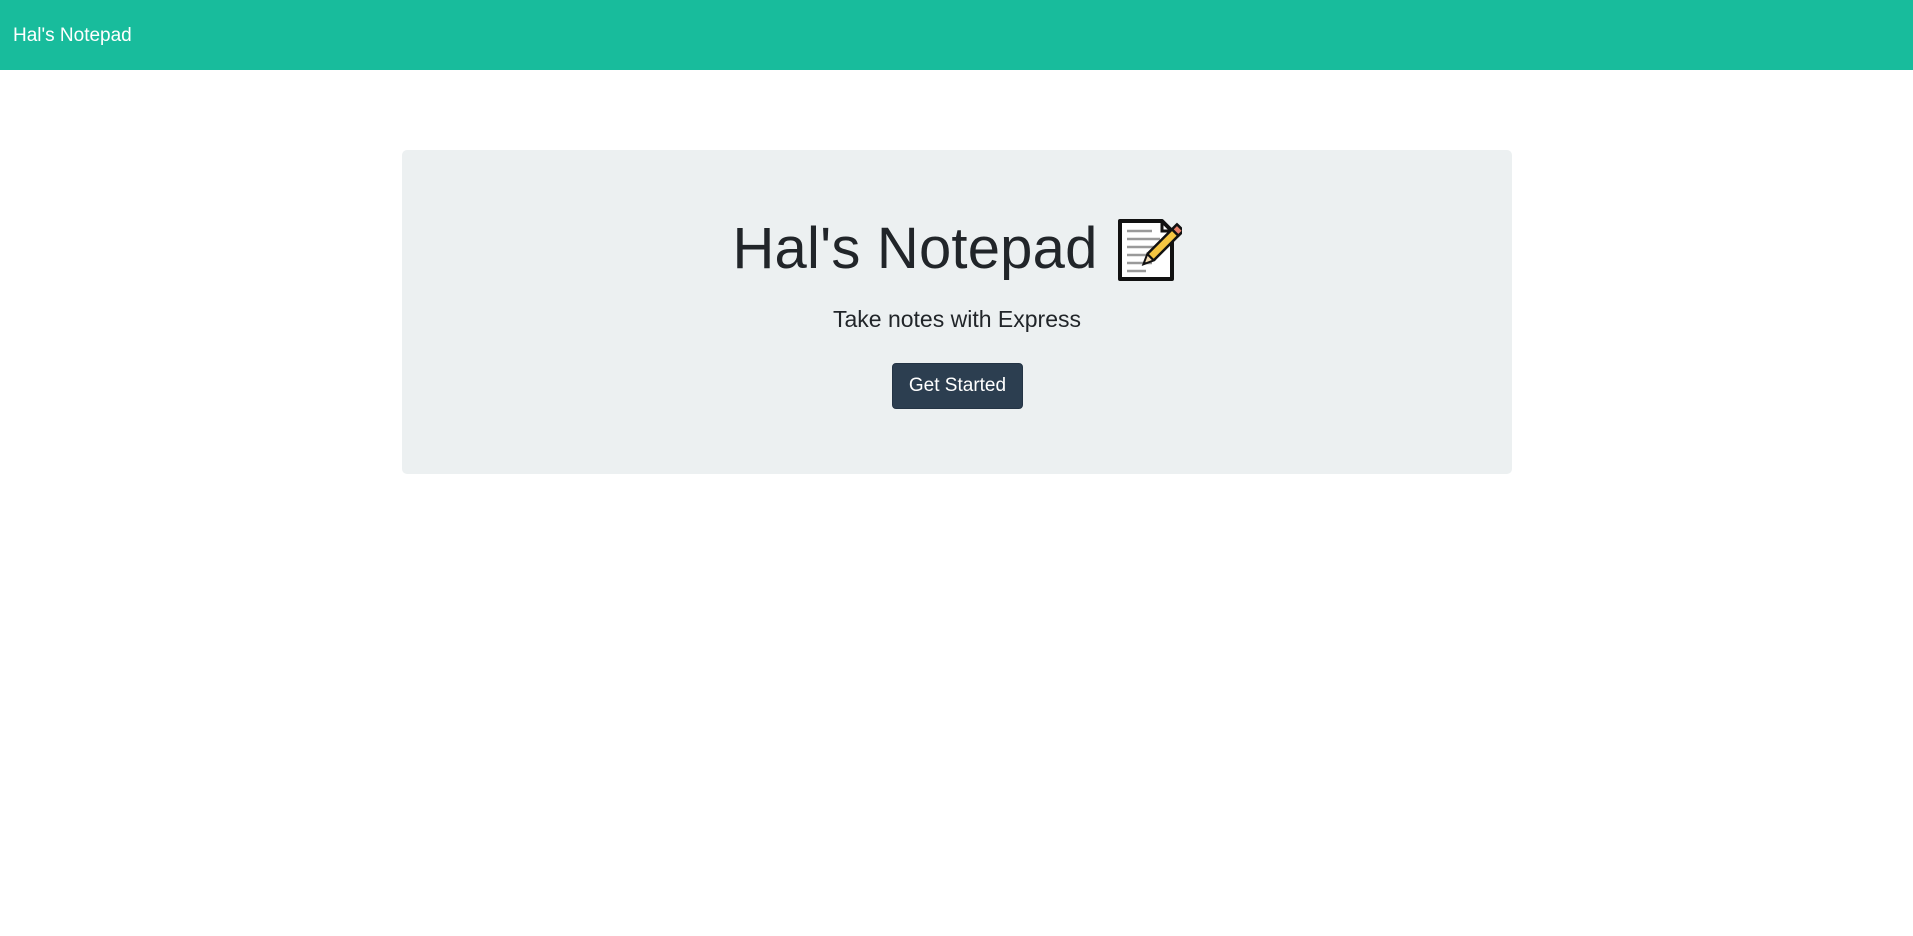 The image size is (1913, 936). What do you see at coordinates (957, 386) in the screenshot?
I see `get-started-button: Get Started` at bounding box center [957, 386].